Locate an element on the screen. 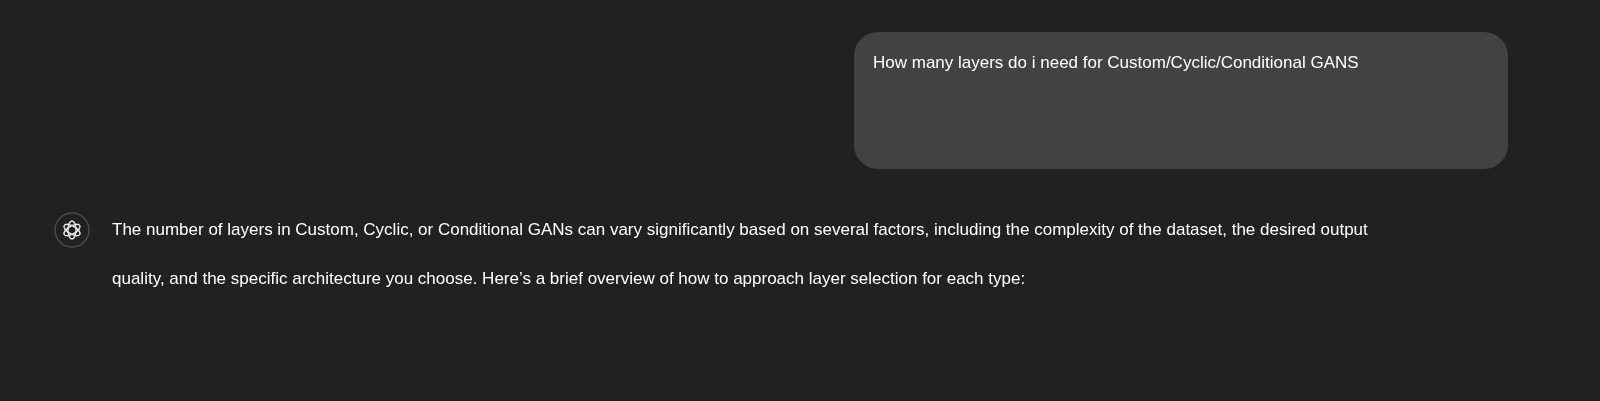 The width and height of the screenshot is (1600, 401). user-message: How many layers do i need for Custom/Cyclic/Conditional GANS is located at coordinates (1116, 63).